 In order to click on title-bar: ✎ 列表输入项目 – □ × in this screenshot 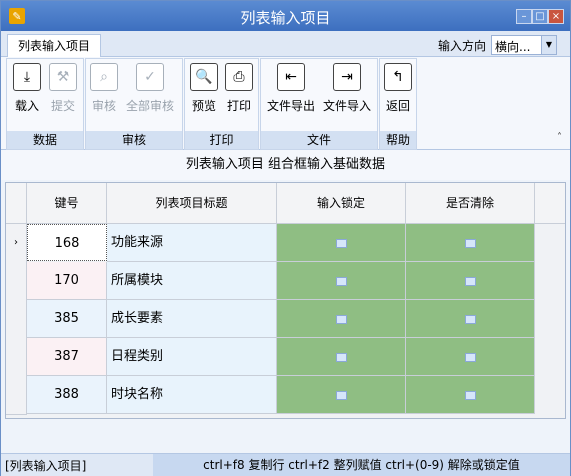, I will do `click(285, 16)`.